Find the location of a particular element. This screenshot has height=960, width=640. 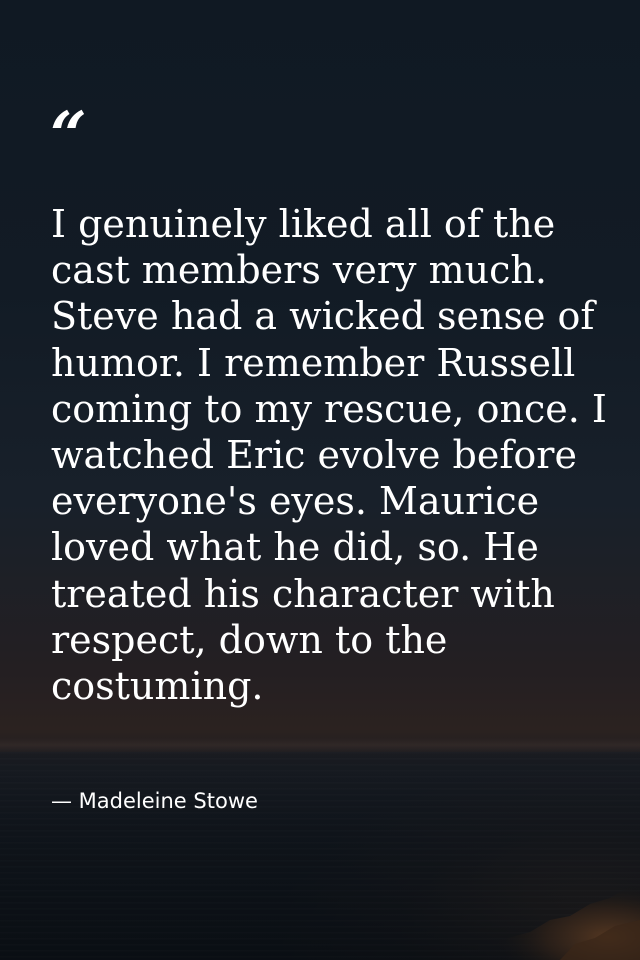

quote-mark-icon: “ is located at coordinates (68, 135).